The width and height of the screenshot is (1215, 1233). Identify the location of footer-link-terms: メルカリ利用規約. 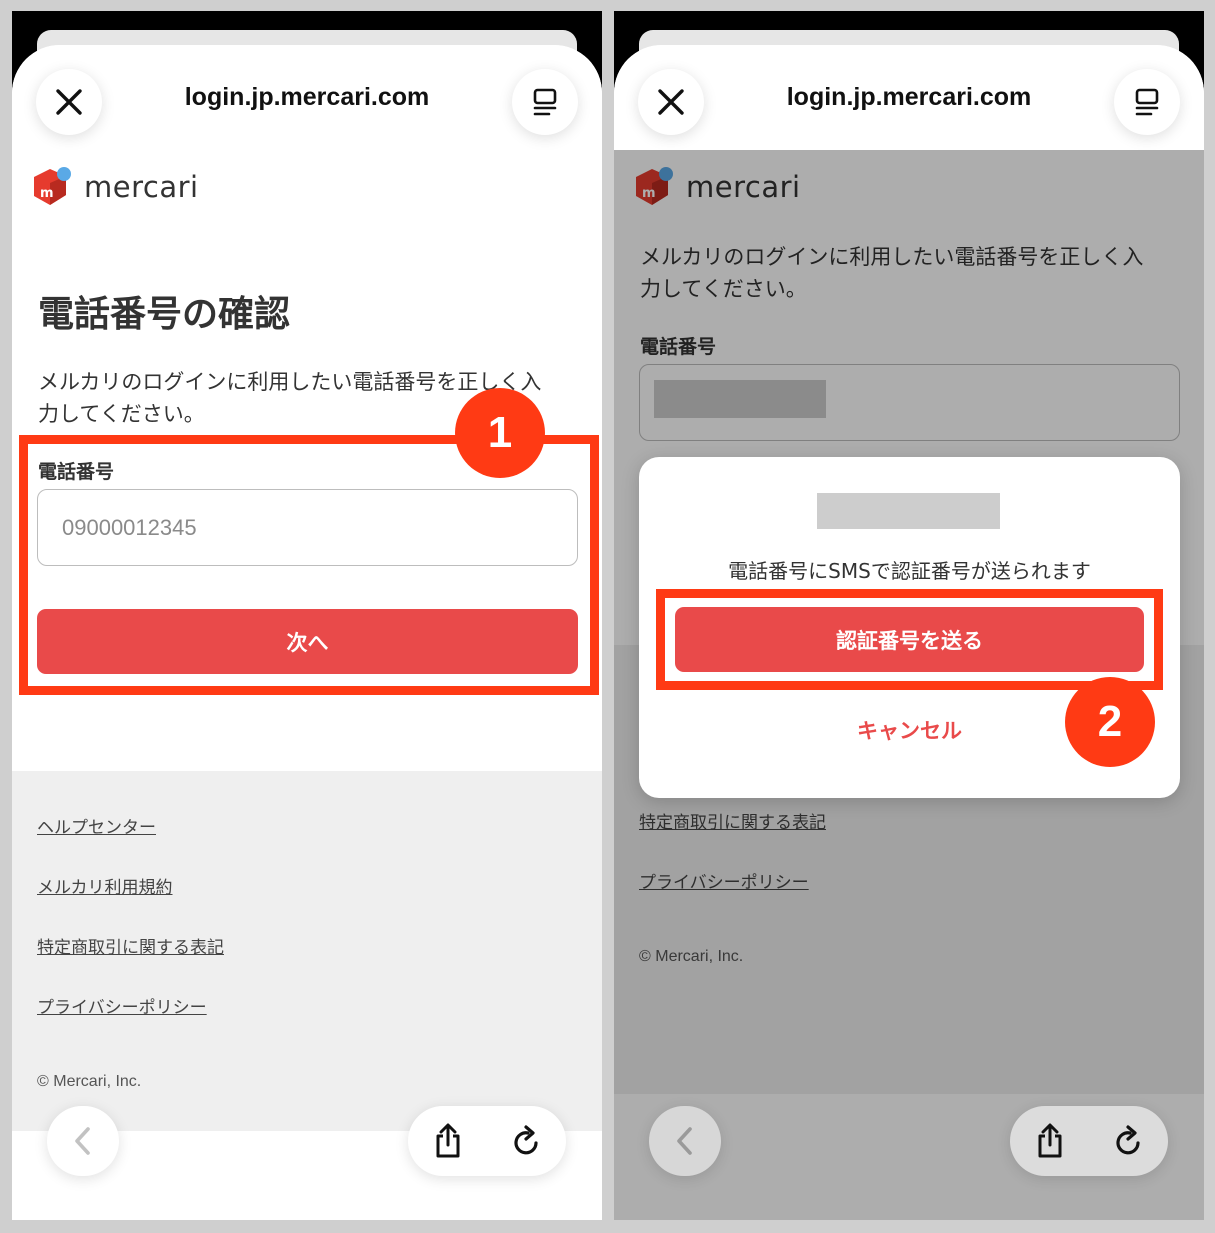
(105, 885).